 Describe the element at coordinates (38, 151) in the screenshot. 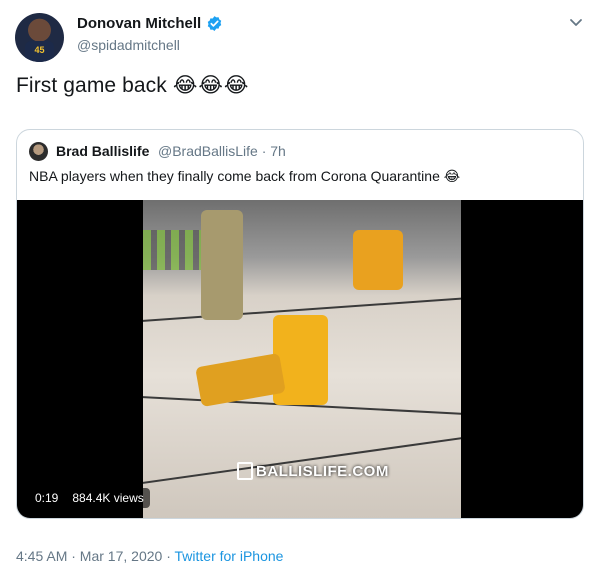

I see `quoted-author-avatar` at that location.